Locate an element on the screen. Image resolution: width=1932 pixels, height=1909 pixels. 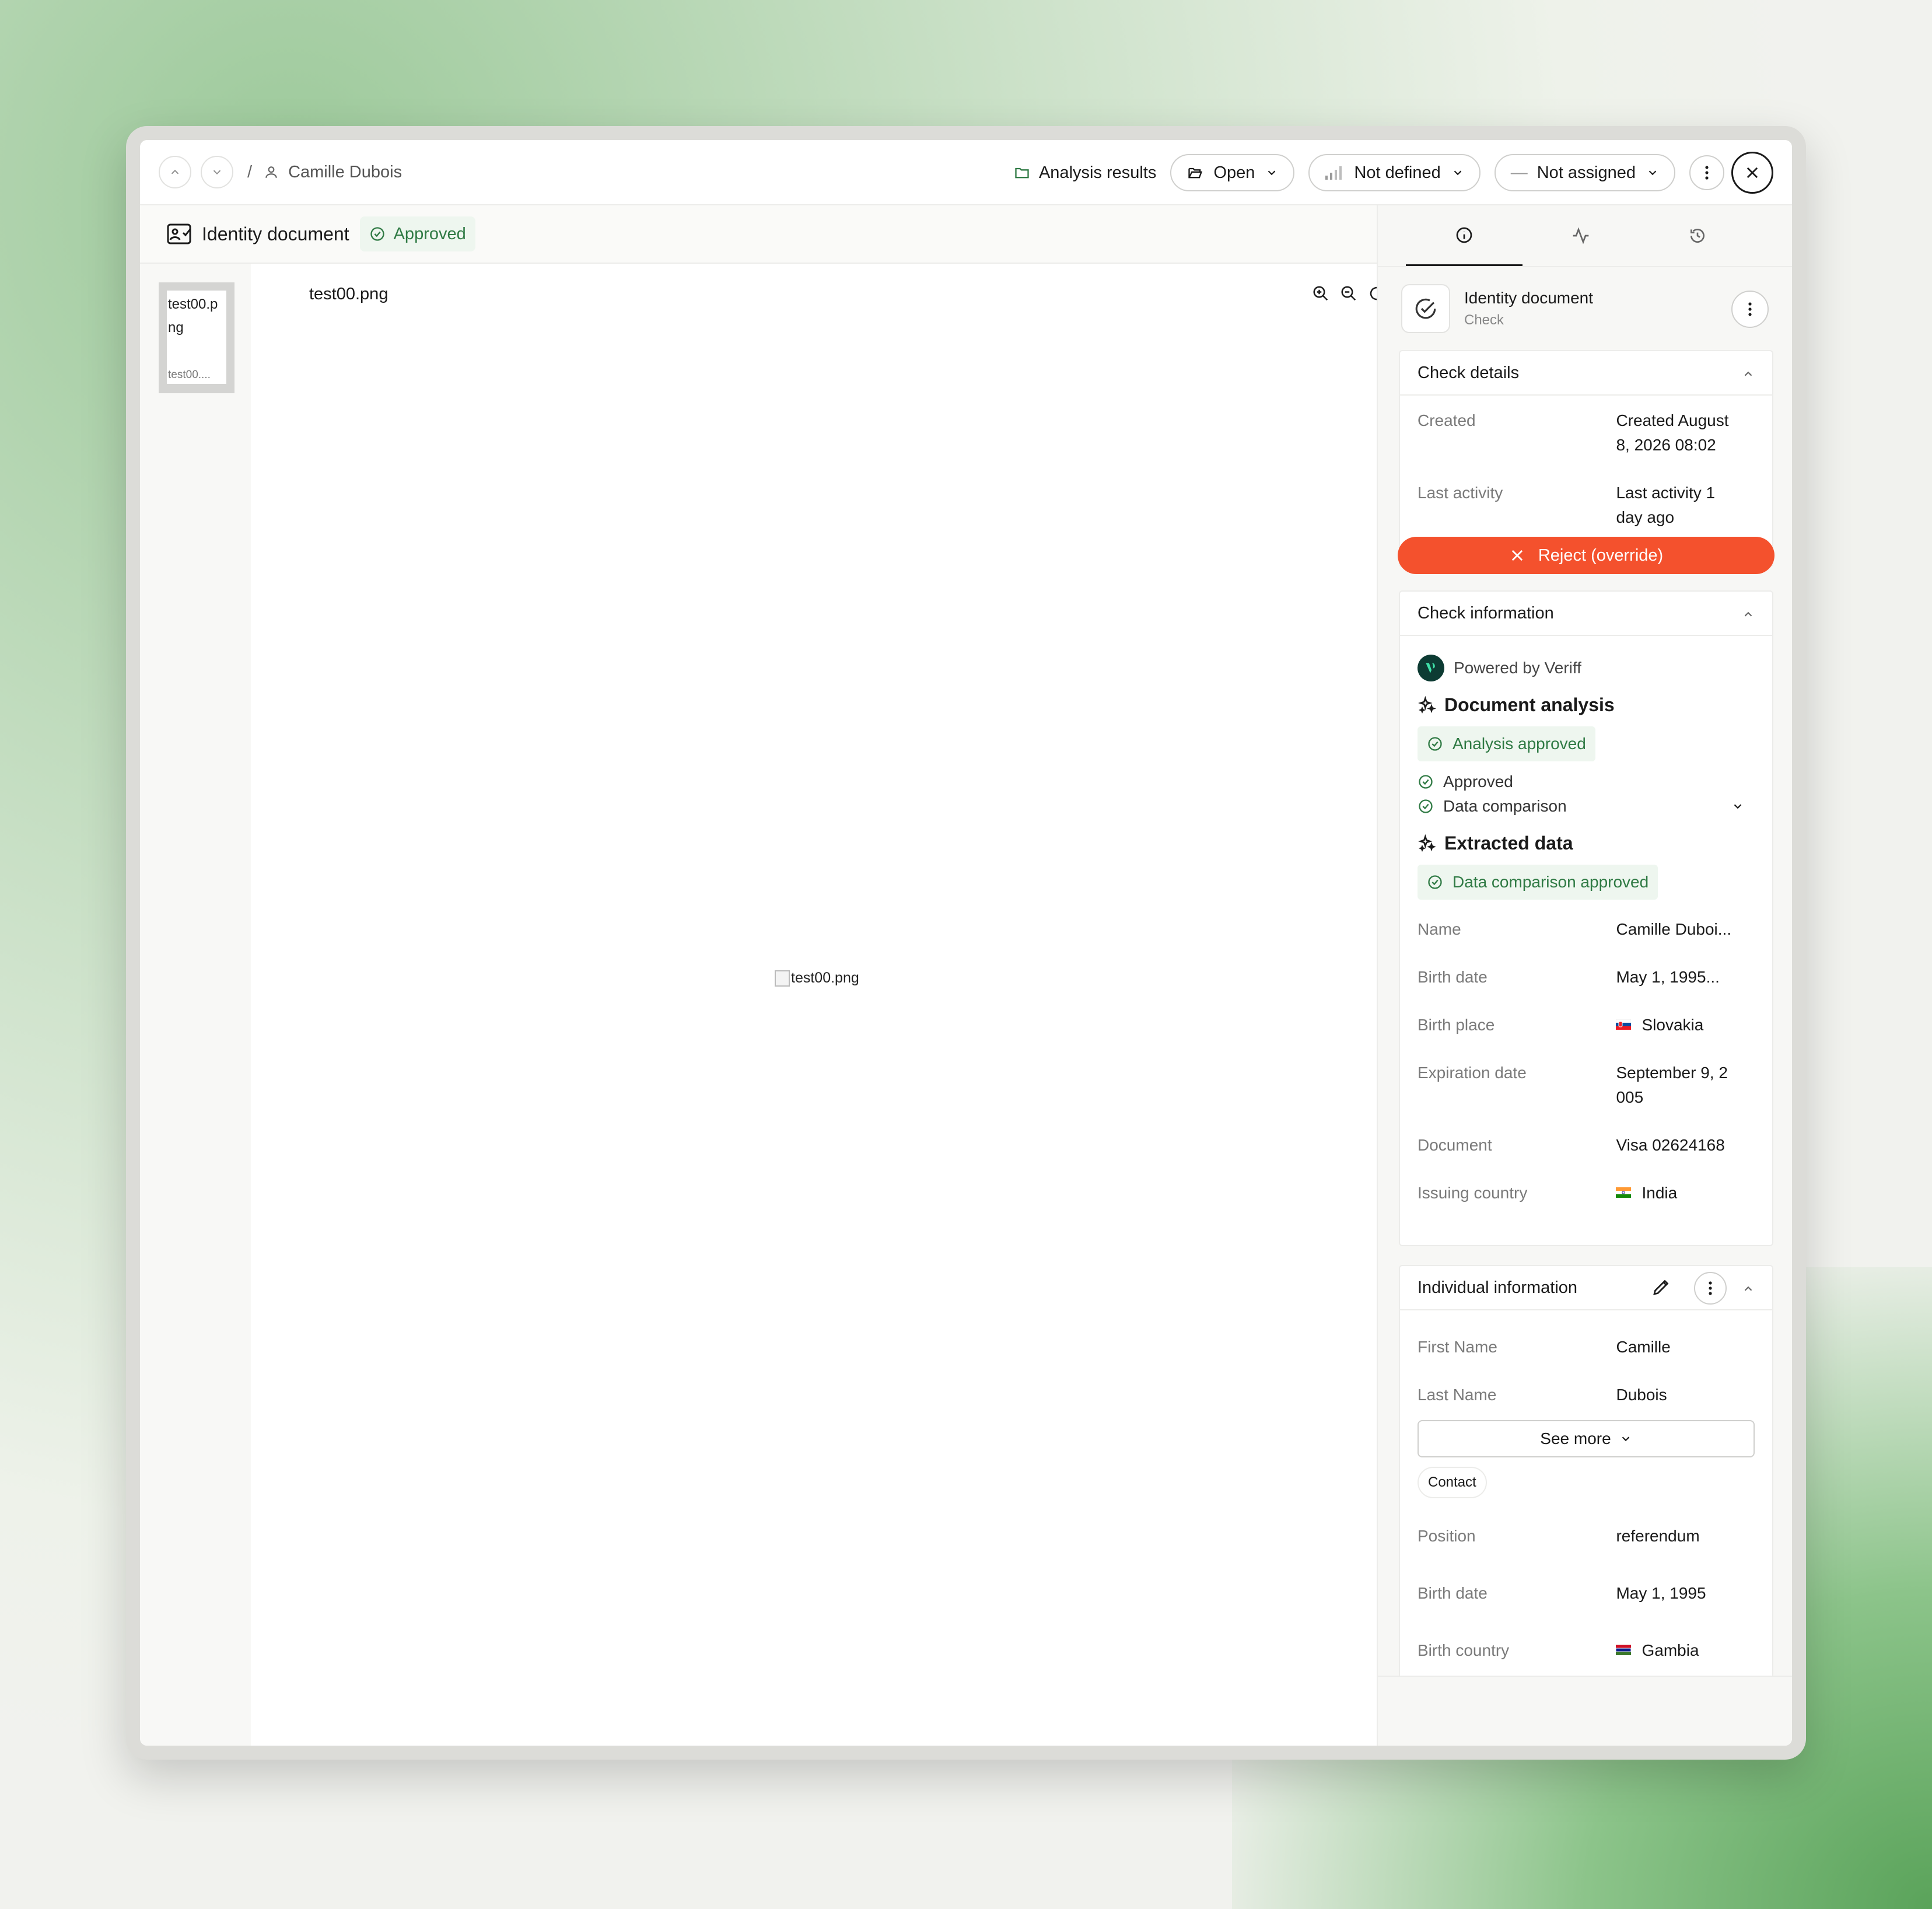
document-analysis-title: Document analysis is located at coordinates (1529, 704).